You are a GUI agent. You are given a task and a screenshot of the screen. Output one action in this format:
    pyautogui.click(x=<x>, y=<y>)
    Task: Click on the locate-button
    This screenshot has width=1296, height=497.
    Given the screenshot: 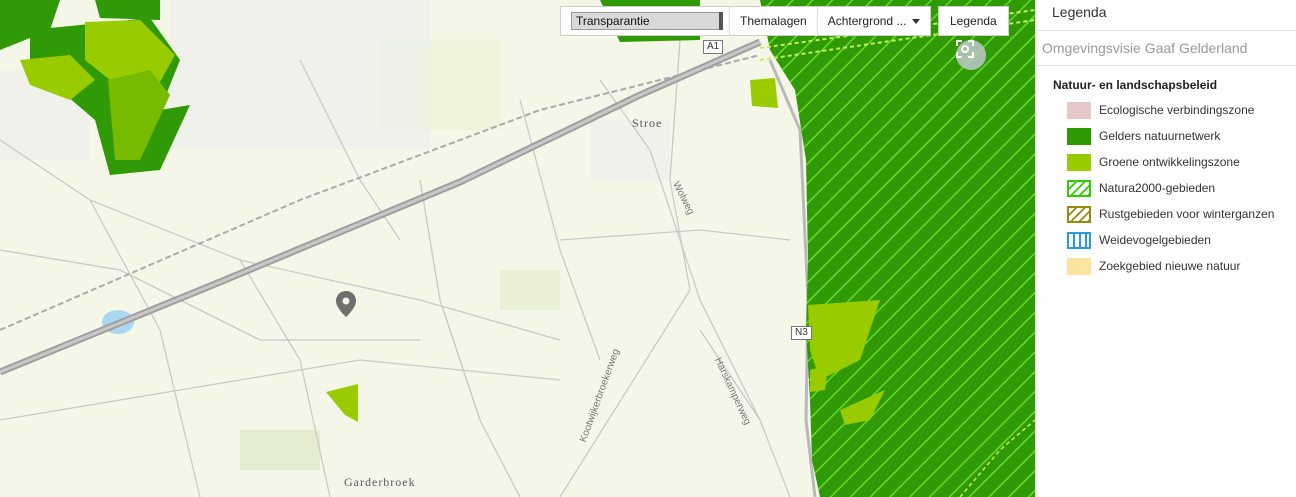 What is the action you would take?
    pyautogui.click(x=971, y=55)
    